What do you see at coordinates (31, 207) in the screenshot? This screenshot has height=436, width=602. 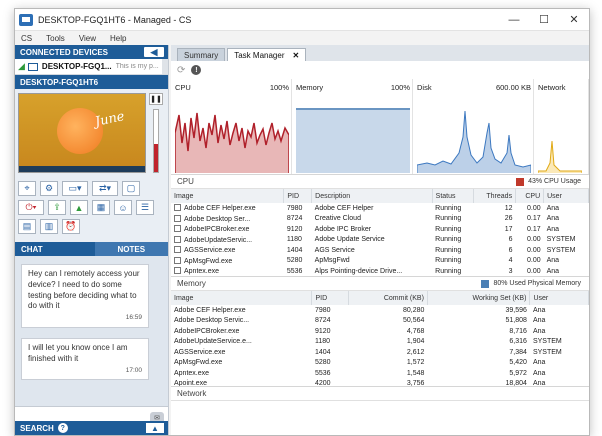 I see `power-icon: ⏻▾` at bounding box center [31, 207].